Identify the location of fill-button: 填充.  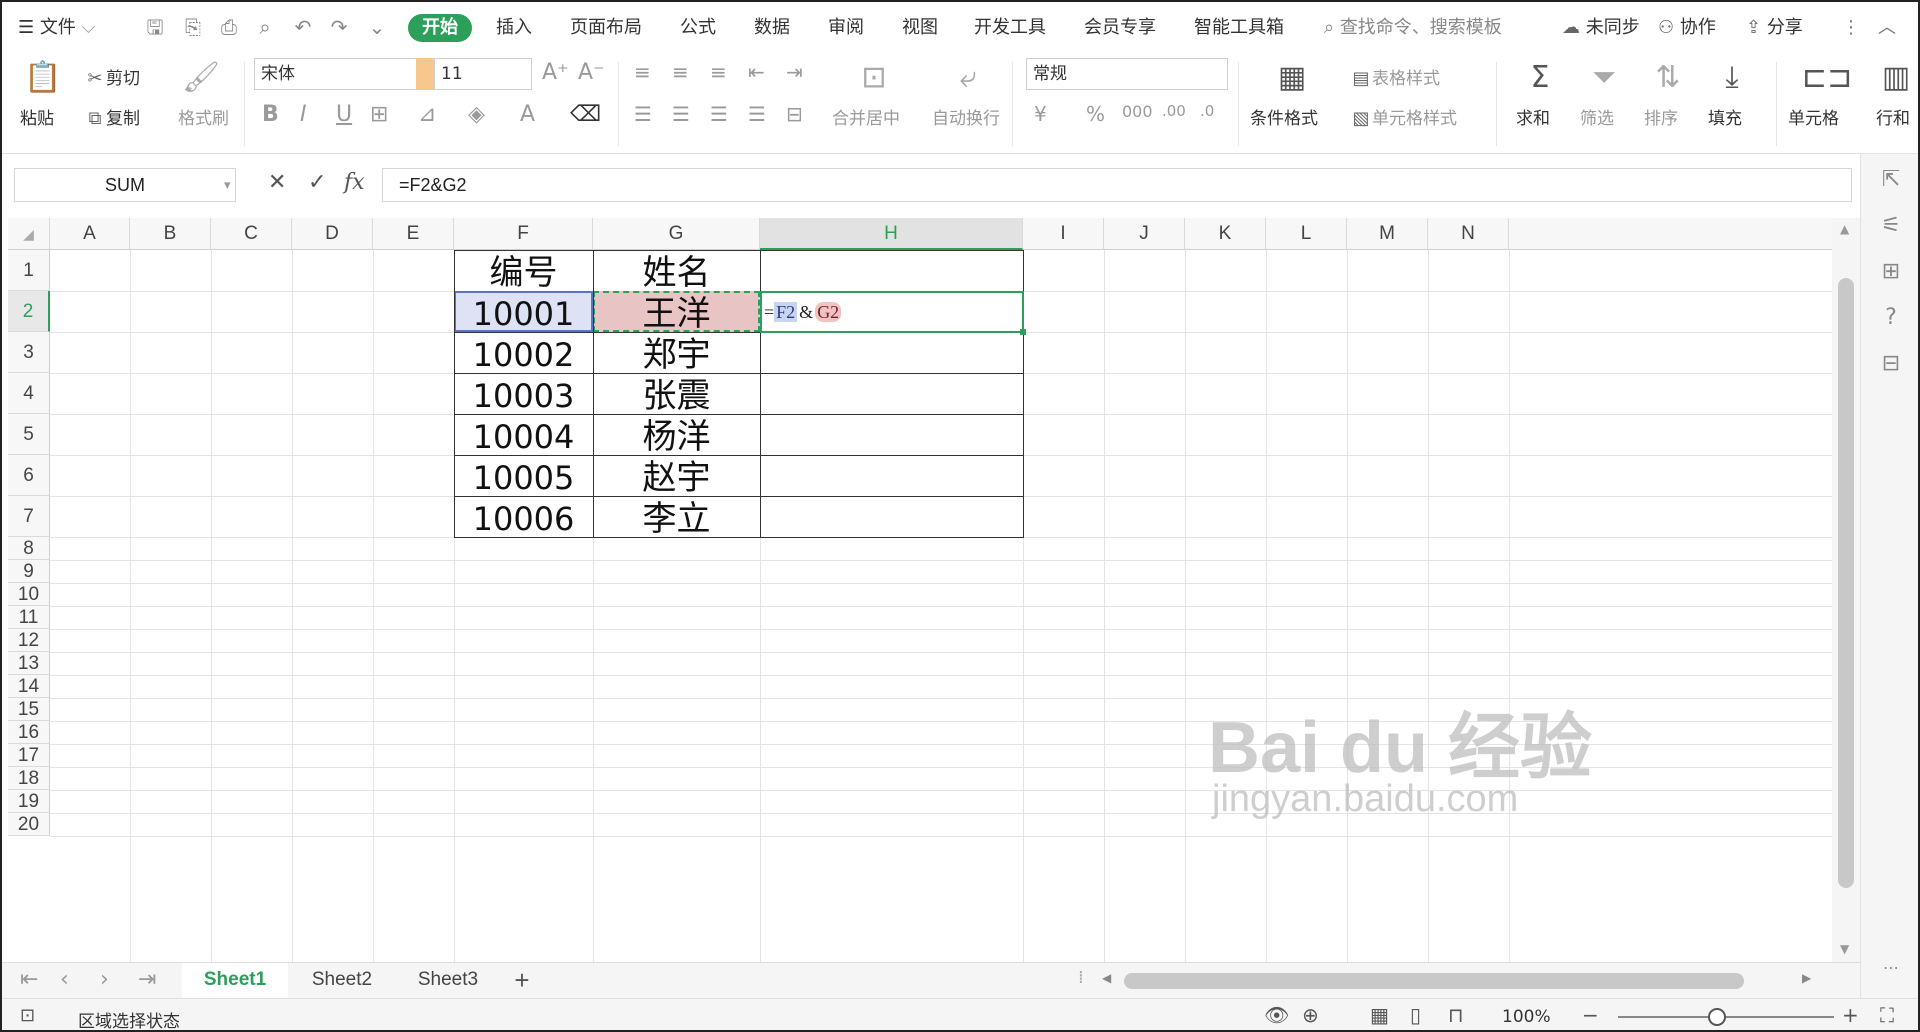
(1725, 116).